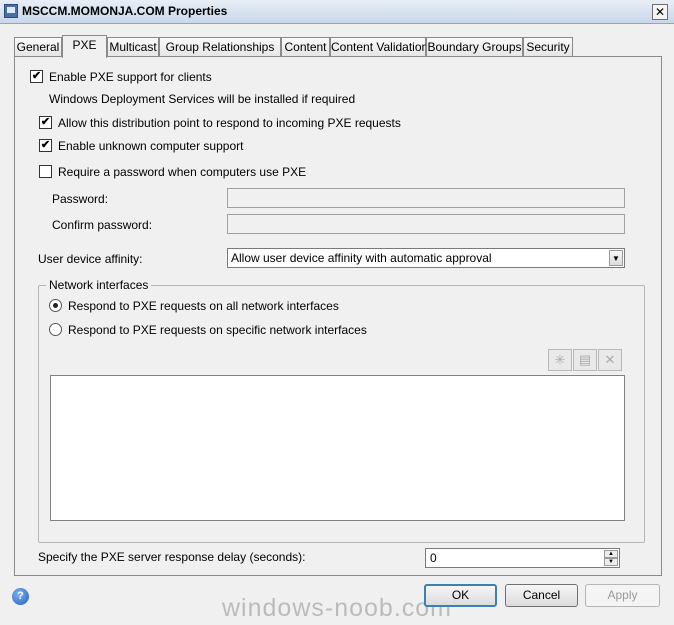 This screenshot has height=625, width=674. Describe the element at coordinates (611, 554) in the screenshot. I see `spin-up-icon: ▲` at that location.